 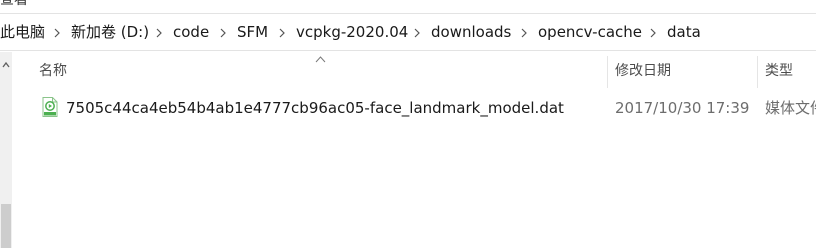 What do you see at coordinates (643, 71) in the screenshot?
I see `column-header-modified: 修改日期` at bounding box center [643, 71].